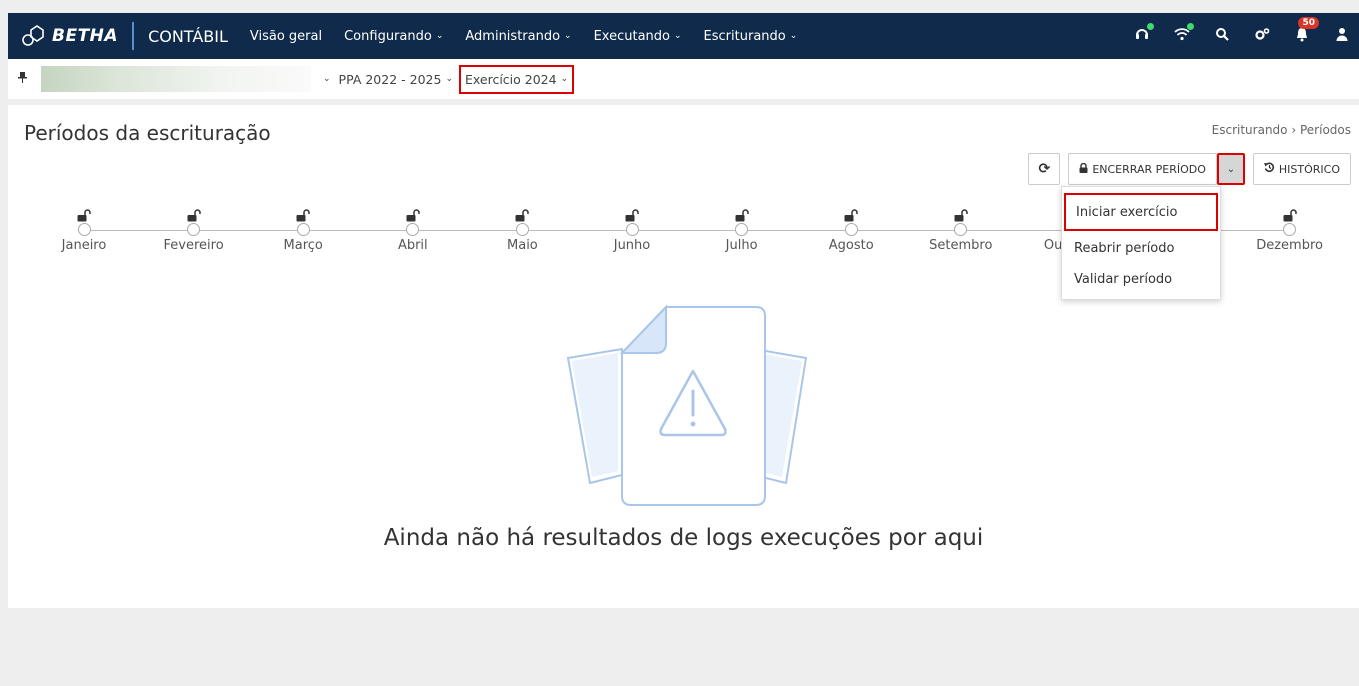 This screenshot has height=686, width=1359. I want to click on top-icons: 50, so click(1235, 36).